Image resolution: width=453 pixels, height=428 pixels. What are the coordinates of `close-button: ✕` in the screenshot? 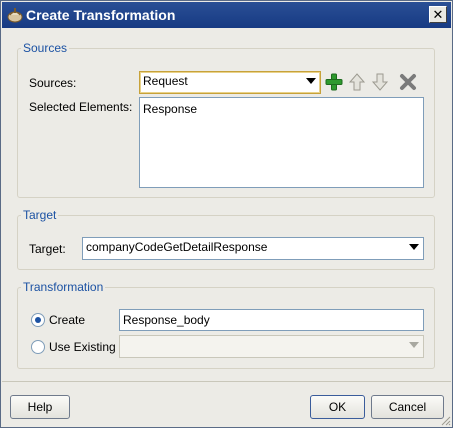 It's located at (438, 14).